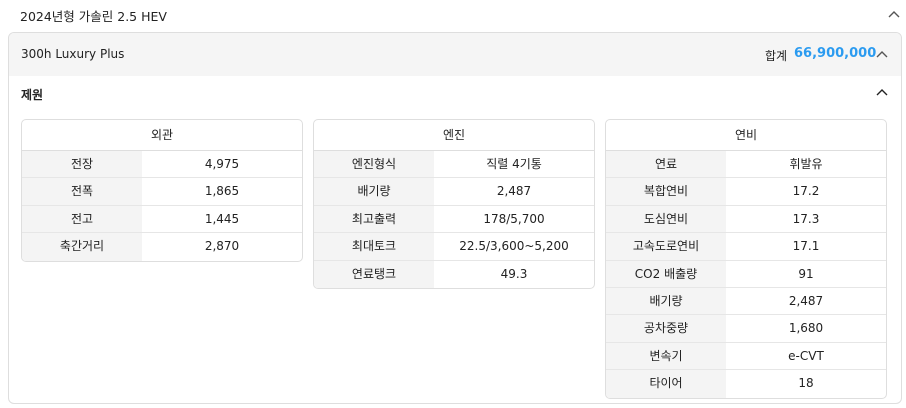 The width and height of the screenshot is (906, 408). What do you see at coordinates (162, 247) in the screenshot?
I see `table-row: 축간거리 2,870` at bounding box center [162, 247].